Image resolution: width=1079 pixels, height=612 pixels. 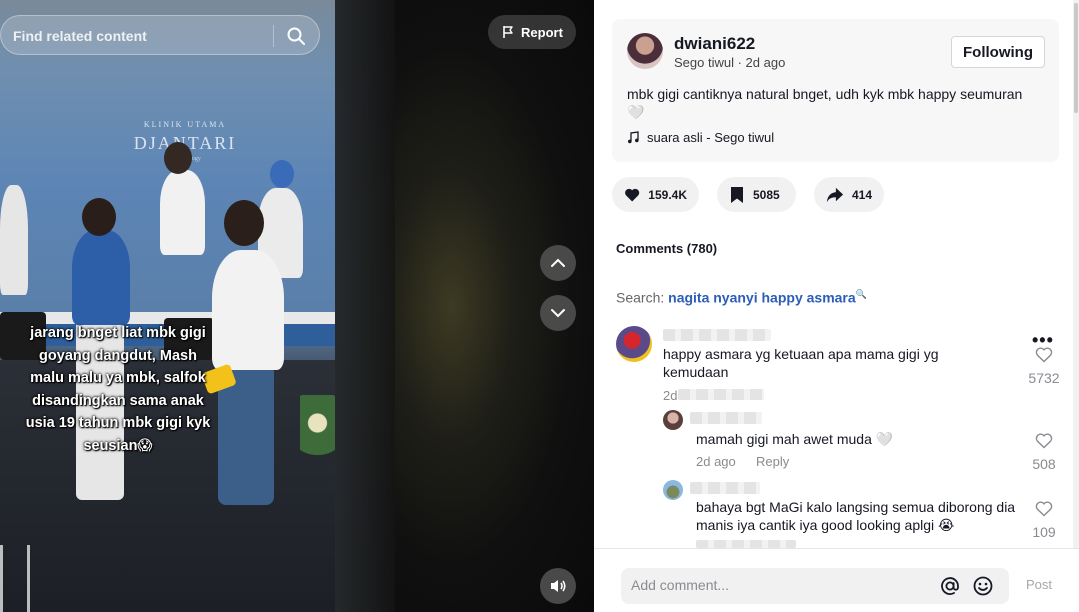 I want to click on bassist-head, so click(x=282, y=174).